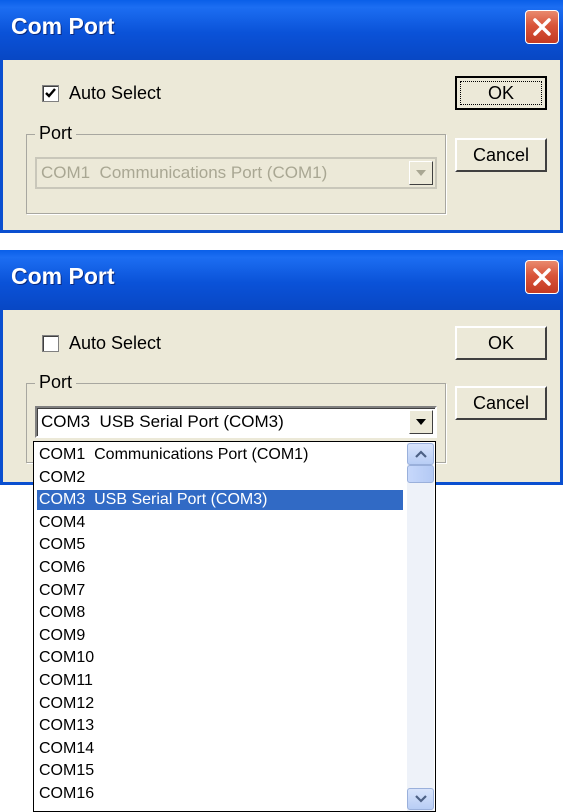  Describe the element at coordinates (220, 523) in the screenshot. I see `port-option: COM4` at that location.